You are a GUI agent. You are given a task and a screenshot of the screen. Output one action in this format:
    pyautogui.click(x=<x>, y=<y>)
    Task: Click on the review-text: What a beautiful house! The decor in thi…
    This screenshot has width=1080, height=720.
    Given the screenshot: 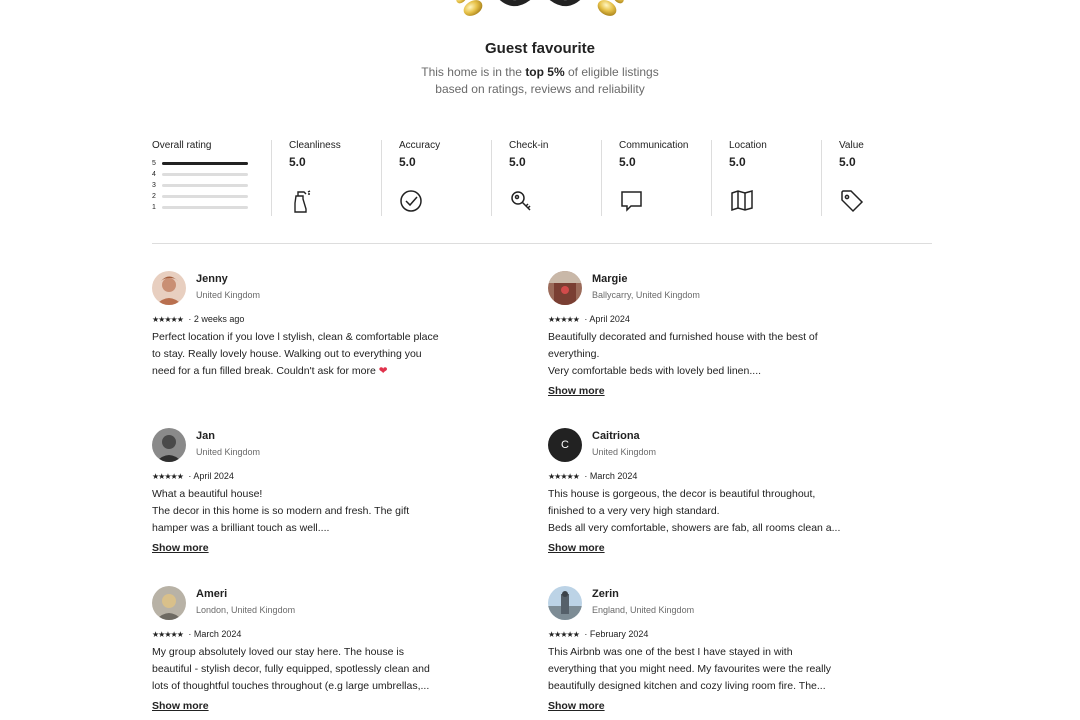 What is the action you would take?
    pyautogui.click(x=317, y=511)
    